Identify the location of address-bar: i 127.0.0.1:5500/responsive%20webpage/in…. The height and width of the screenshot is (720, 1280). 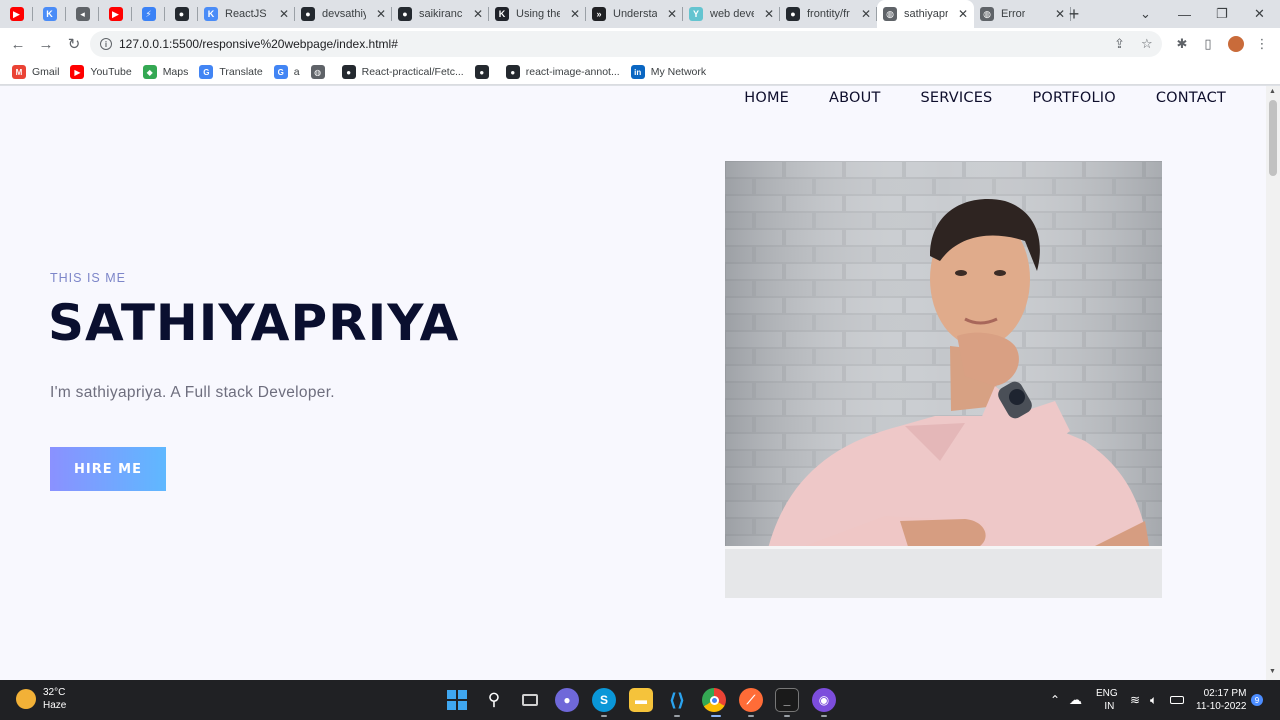
(626, 44).